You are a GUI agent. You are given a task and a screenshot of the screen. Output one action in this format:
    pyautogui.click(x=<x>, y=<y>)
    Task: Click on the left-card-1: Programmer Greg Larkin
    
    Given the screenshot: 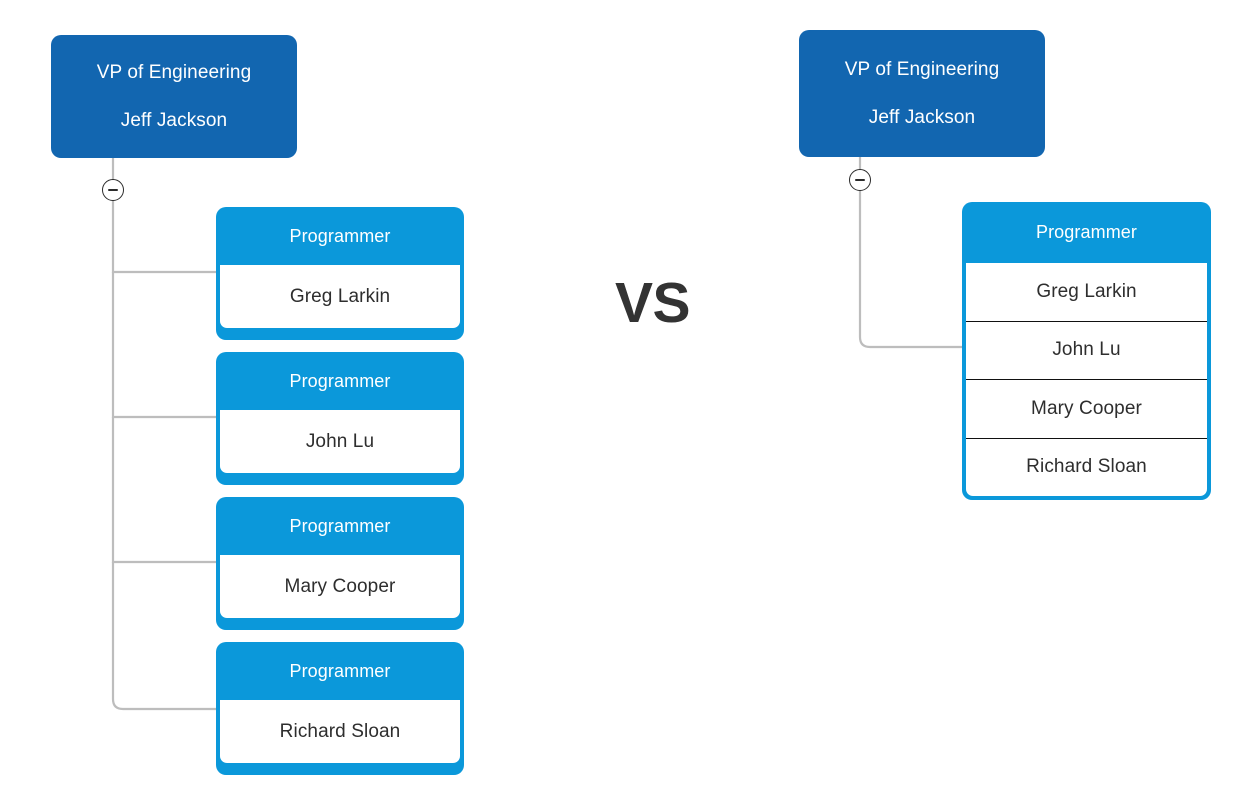 What is the action you would take?
    pyautogui.click(x=340, y=273)
    